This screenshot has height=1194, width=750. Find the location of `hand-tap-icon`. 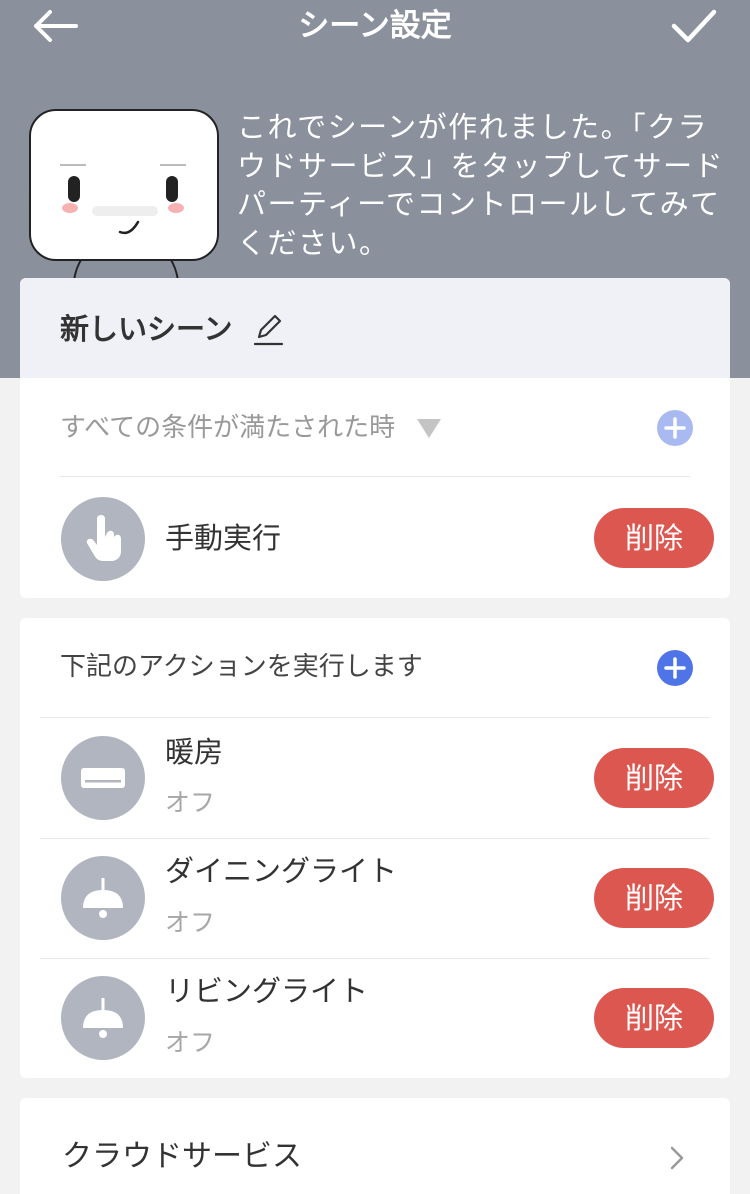

hand-tap-icon is located at coordinates (103, 539).